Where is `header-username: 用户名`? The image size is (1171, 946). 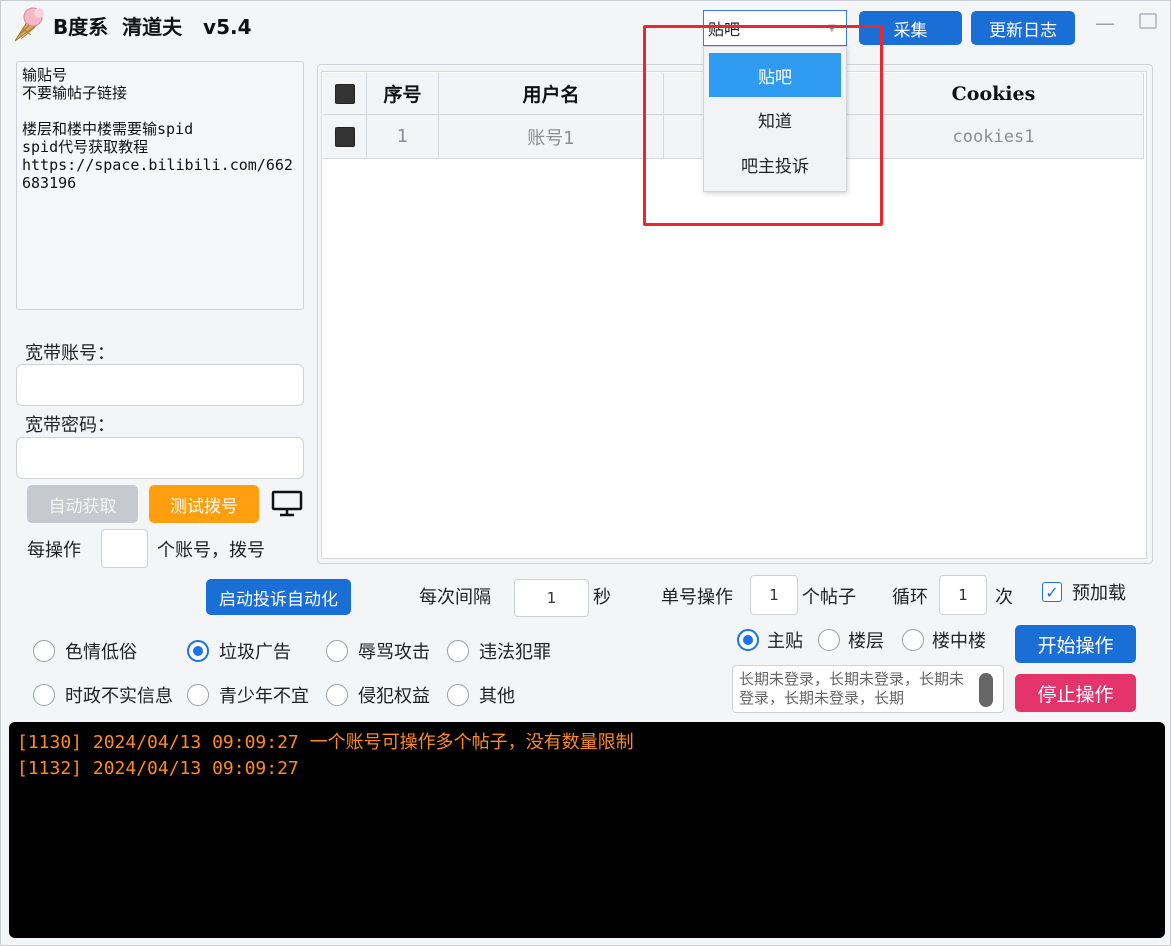 header-username: 用户名 is located at coordinates (551, 94).